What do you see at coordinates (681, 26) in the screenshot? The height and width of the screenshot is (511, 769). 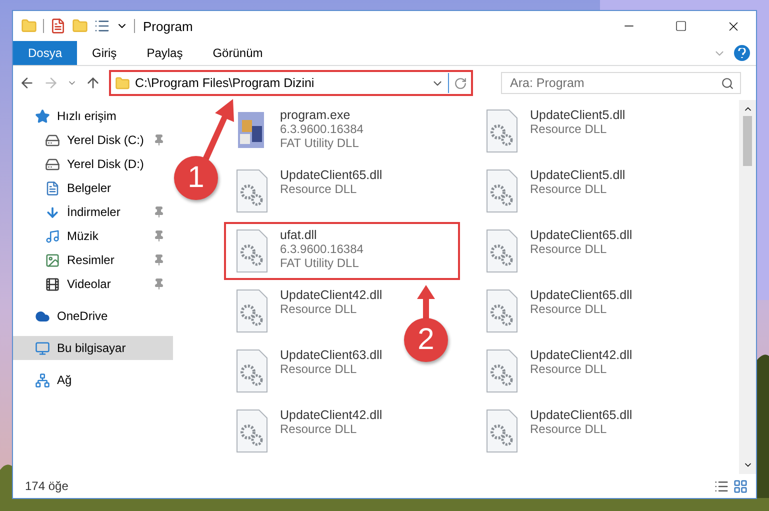 I see `maximize-icon` at bounding box center [681, 26].